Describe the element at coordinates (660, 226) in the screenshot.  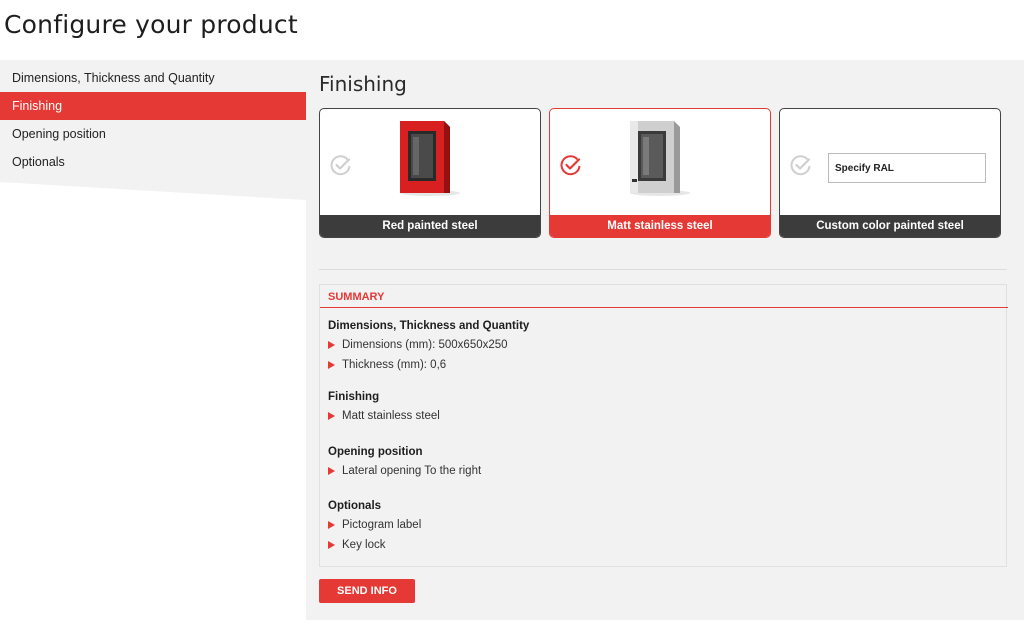
I see `finish-card-label: Matt stainless steel` at that location.